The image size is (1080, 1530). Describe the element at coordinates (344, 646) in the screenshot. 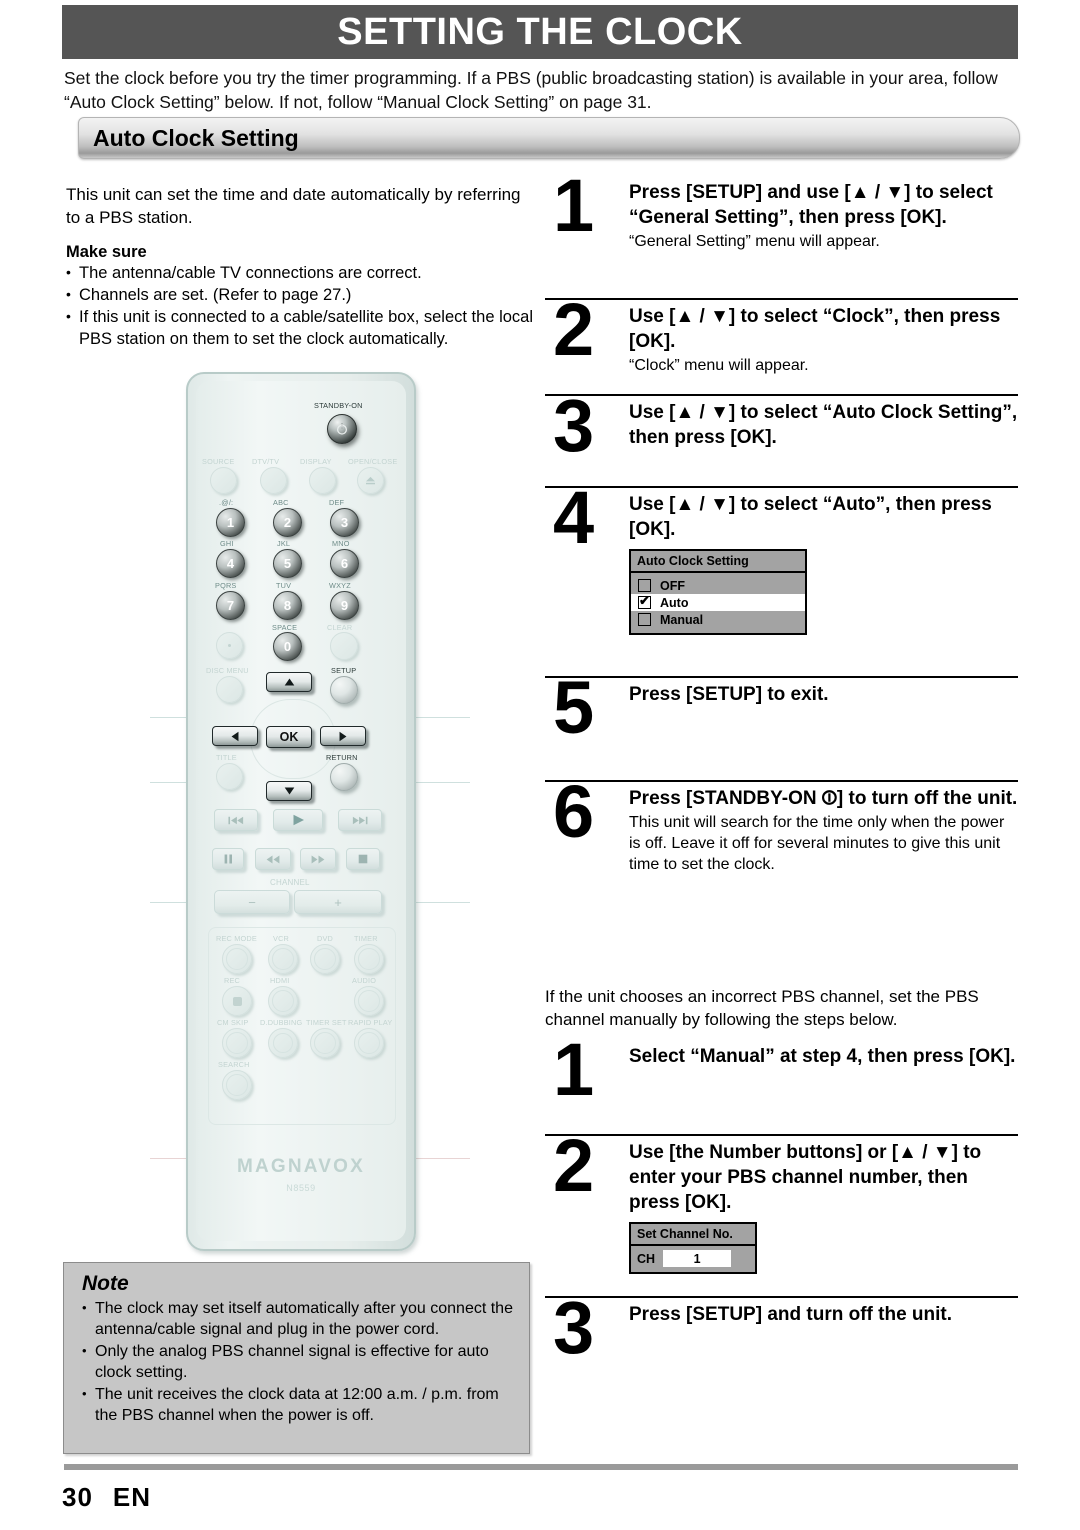

I see `clear-button` at that location.